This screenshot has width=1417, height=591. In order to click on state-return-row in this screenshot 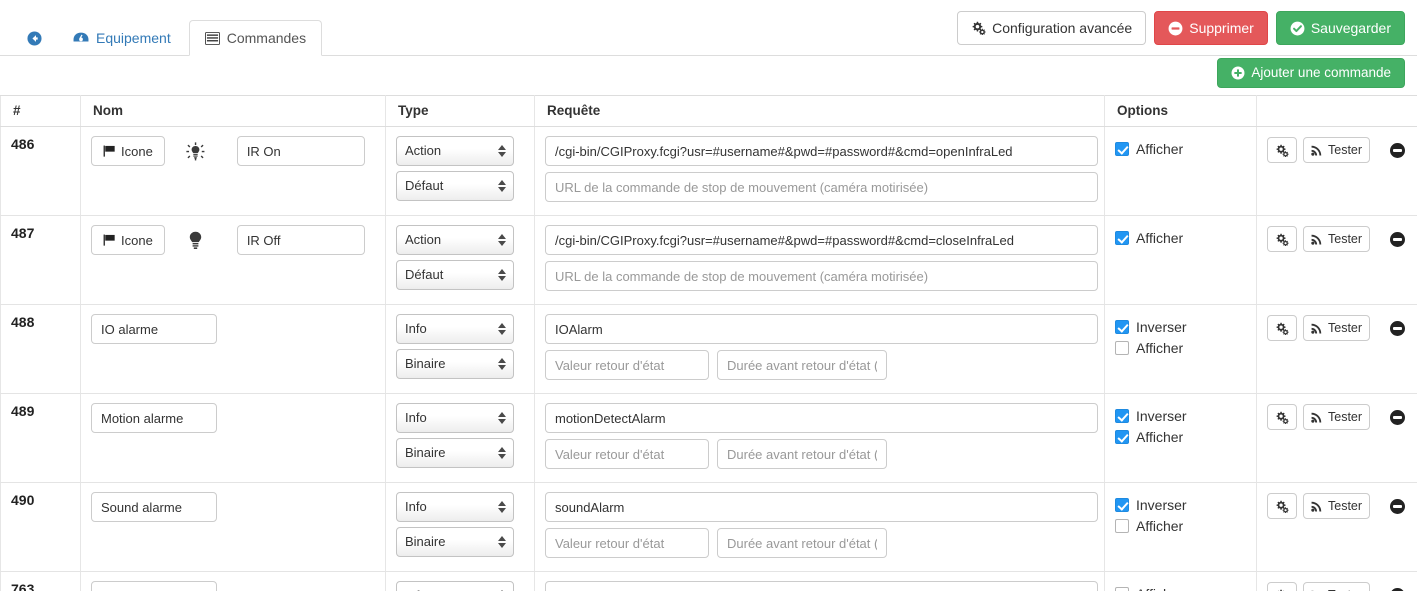, I will do `click(821, 454)`.